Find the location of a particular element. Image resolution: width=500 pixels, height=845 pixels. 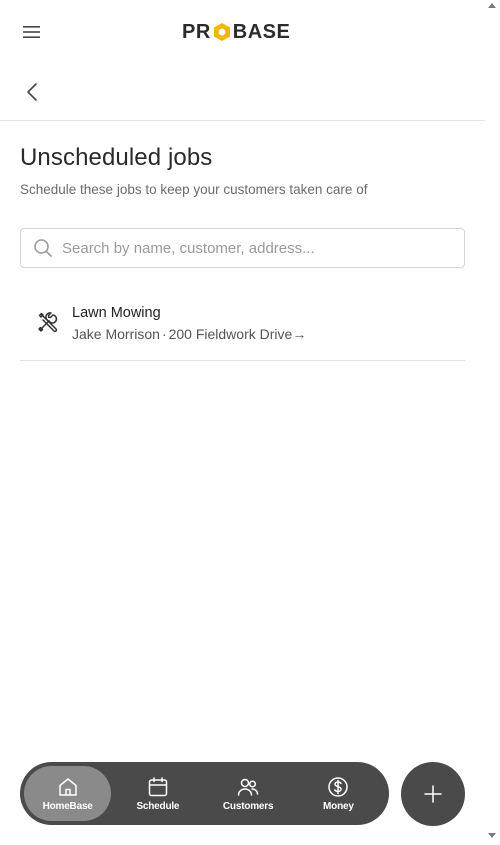

chevron-left-icon is located at coordinates (32, 92).